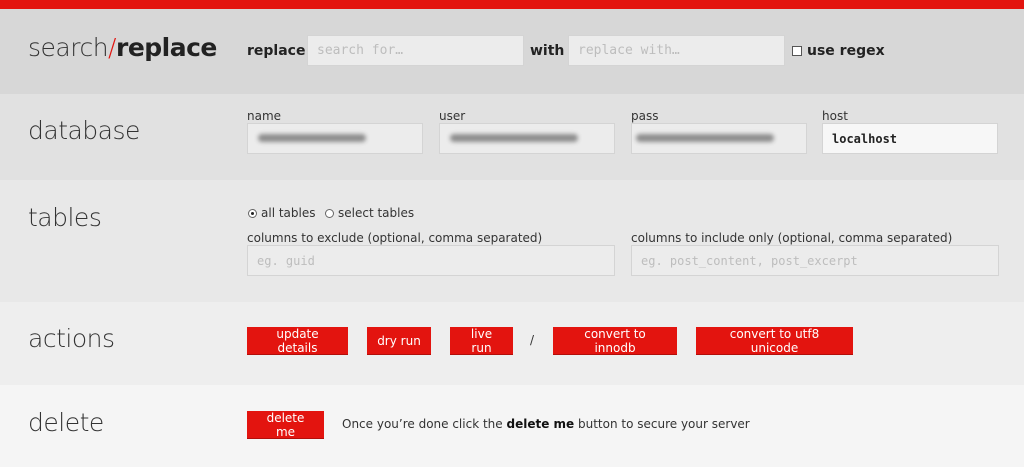  Describe the element at coordinates (376, 213) in the screenshot. I see `select-tables-label: select tables` at that location.